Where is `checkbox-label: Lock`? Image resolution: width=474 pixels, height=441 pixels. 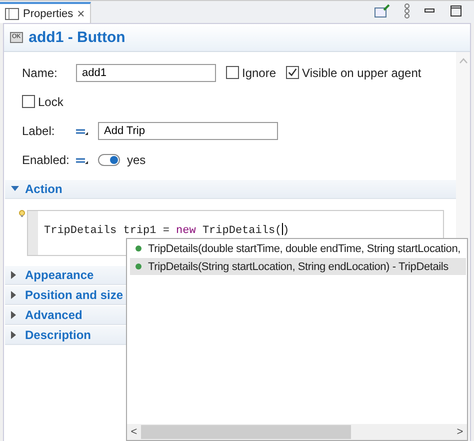
checkbox-label: Lock is located at coordinates (51, 101).